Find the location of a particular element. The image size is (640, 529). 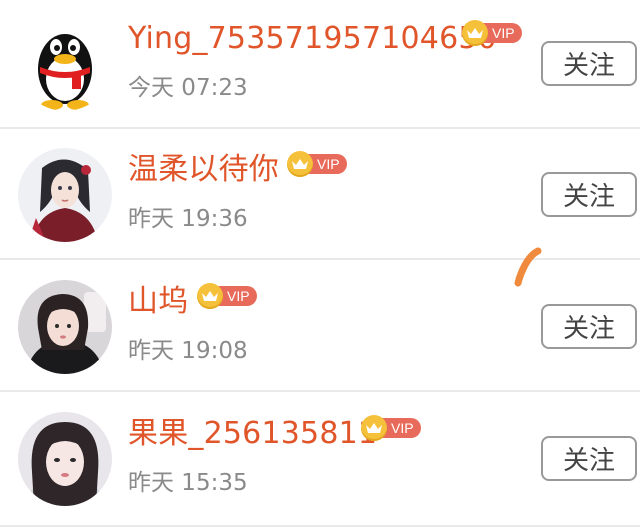

penguin-icon is located at coordinates (65, 64).